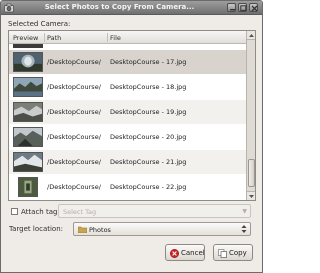 The height and width of the screenshot is (273, 320). Describe the element at coordinates (251, 173) in the screenshot. I see `scrollbar-thumb` at that location.